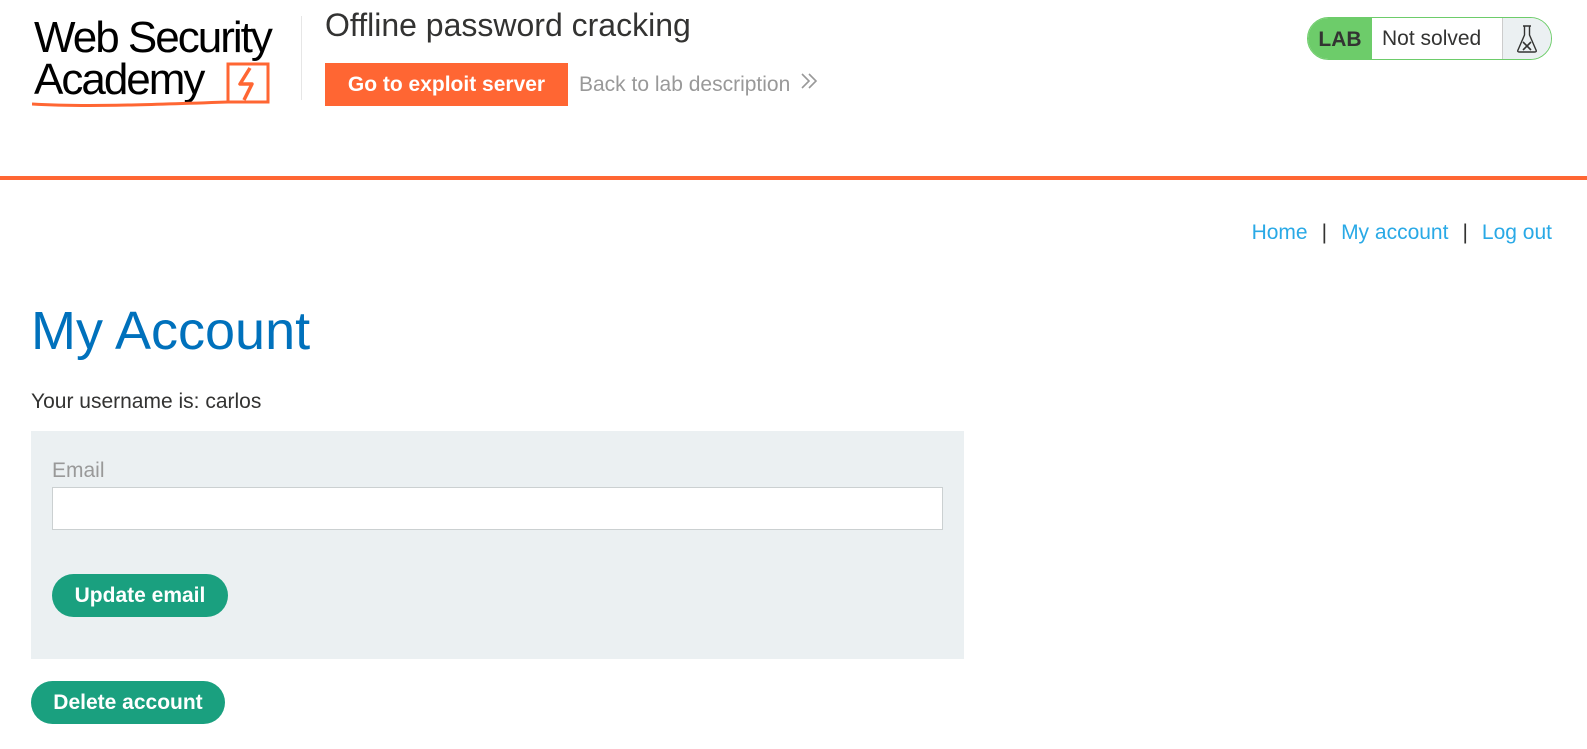 The width and height of the screenshot is (1587, 749). Describe the element at coordinates (140, 595) in the screenshot. I see `update-email-button: Update email` at that location.